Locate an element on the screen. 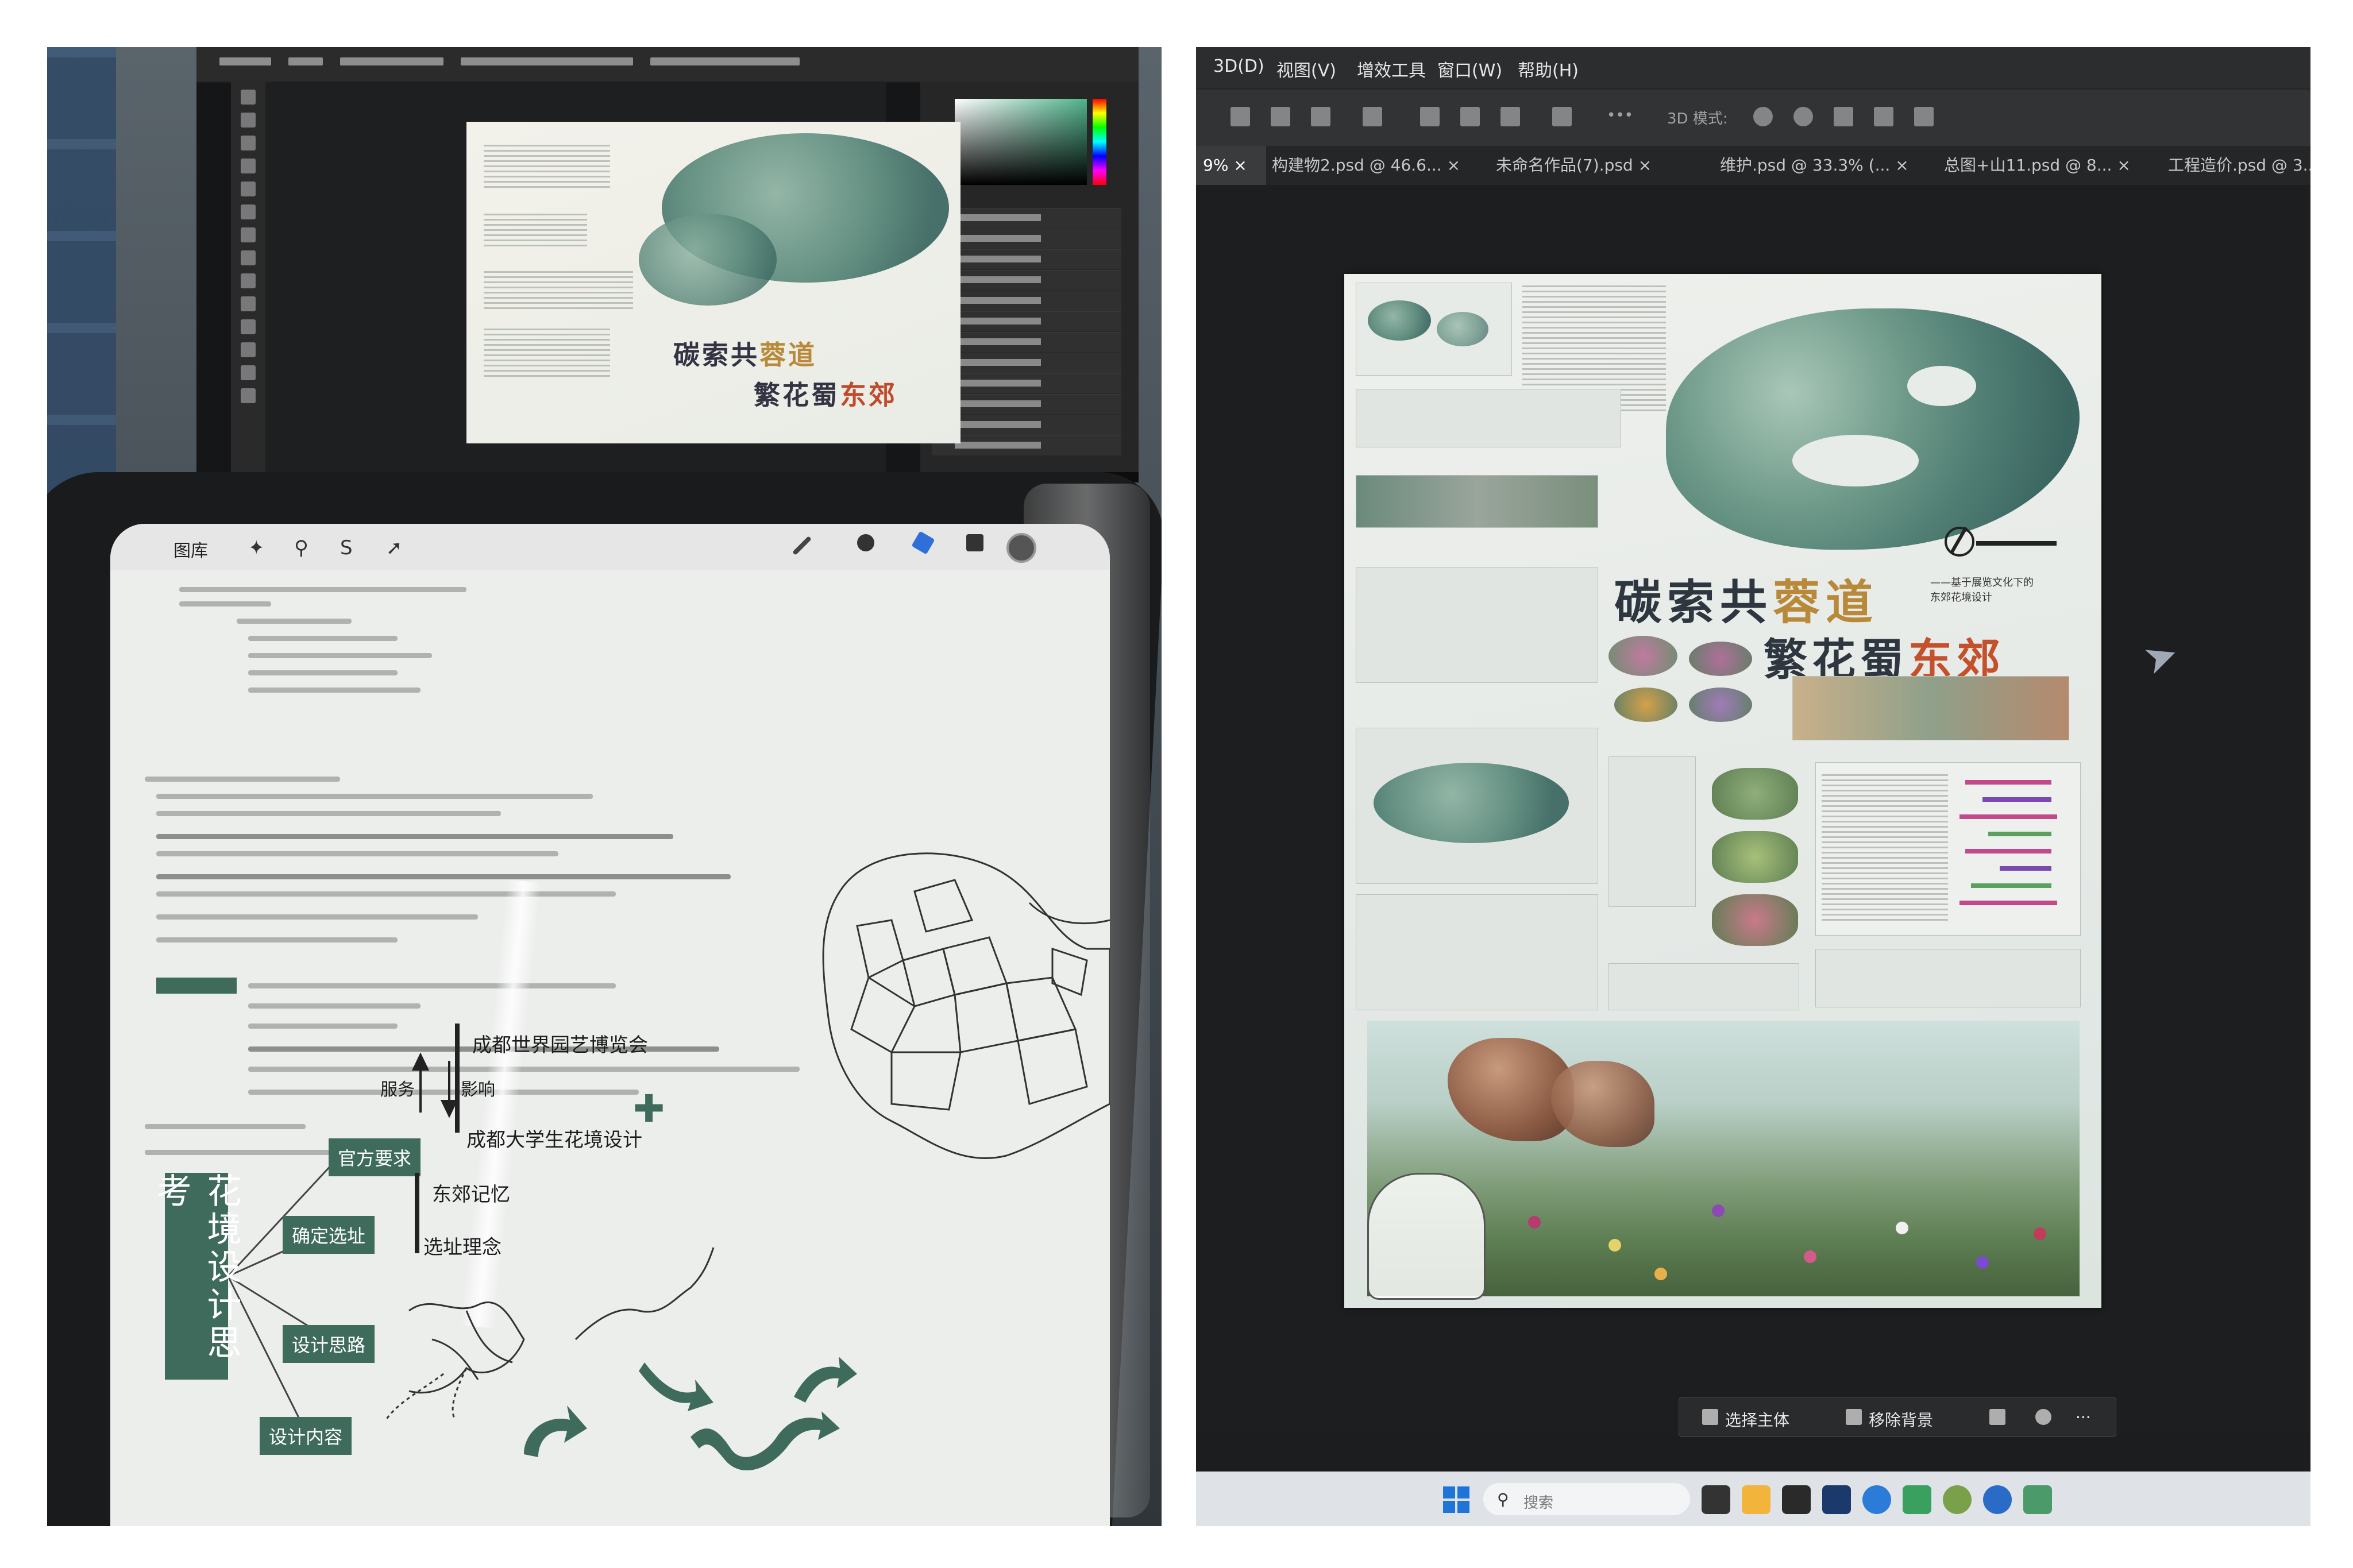 The height and width of the screenshot is (1568, 2353). poster-culture-strip is located at coordinates (1930, 708).